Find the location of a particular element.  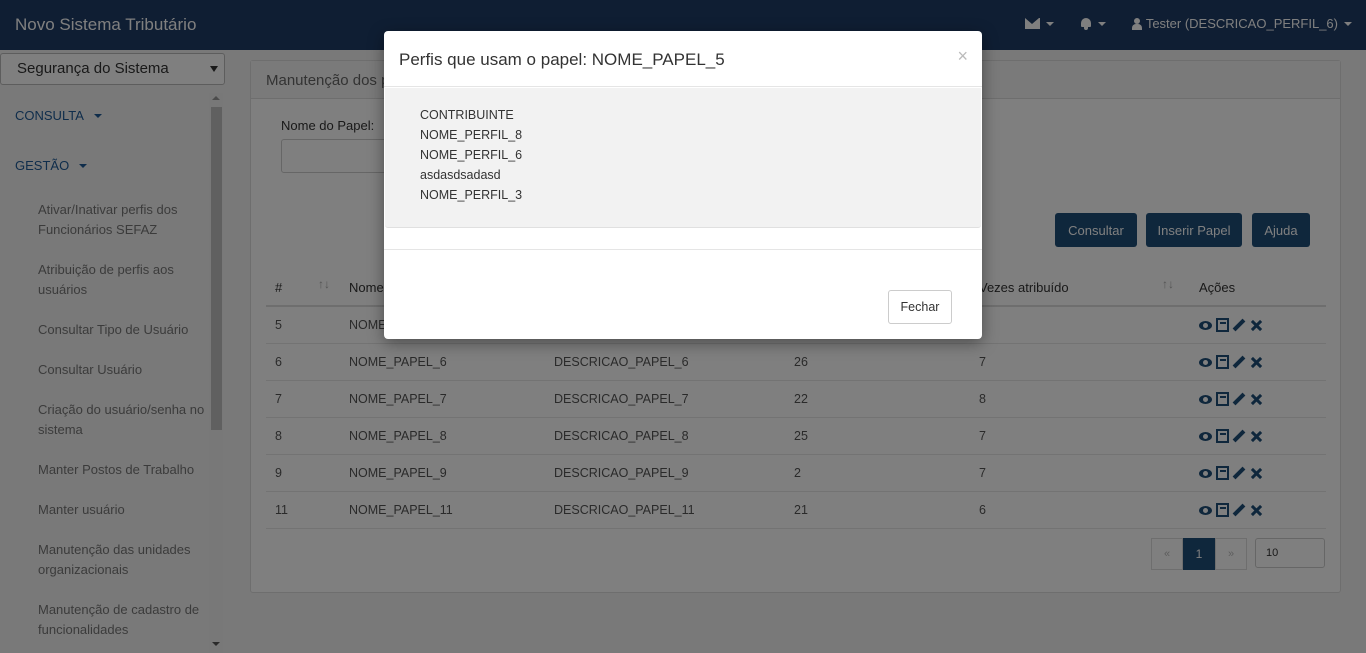

modal-title: Perfis que usam o papel: NOME_PAPEL_5 is located at coordinates (562, 59).